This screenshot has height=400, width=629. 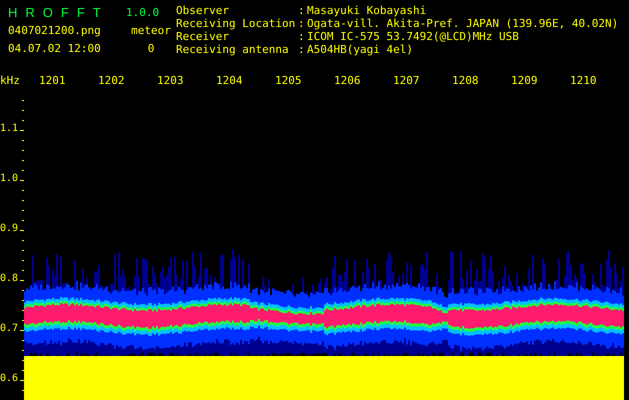 What do you see at coordinates (462, 23) in the screenshot?
I see `info-value: Ogata-vill. Akita-Pref. JAPAN (139.96E, 40.02N)` at bounding box center [462, 23].